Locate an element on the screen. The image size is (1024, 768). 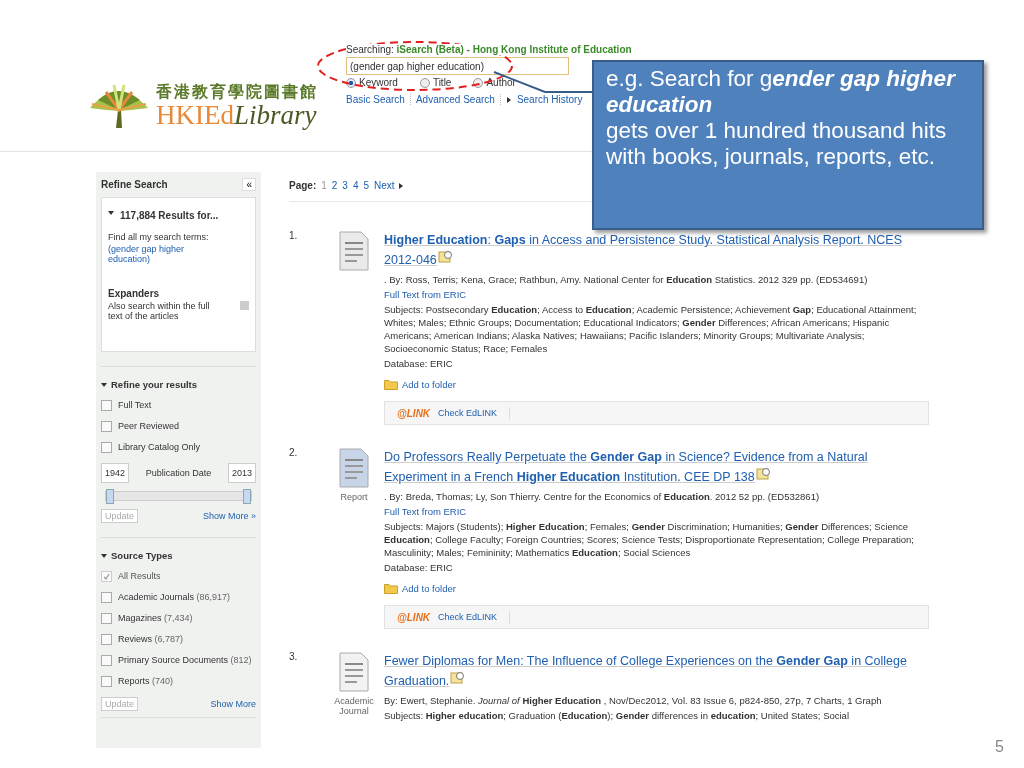
date-from-field: 1942 is located at coordinates (115, 473).